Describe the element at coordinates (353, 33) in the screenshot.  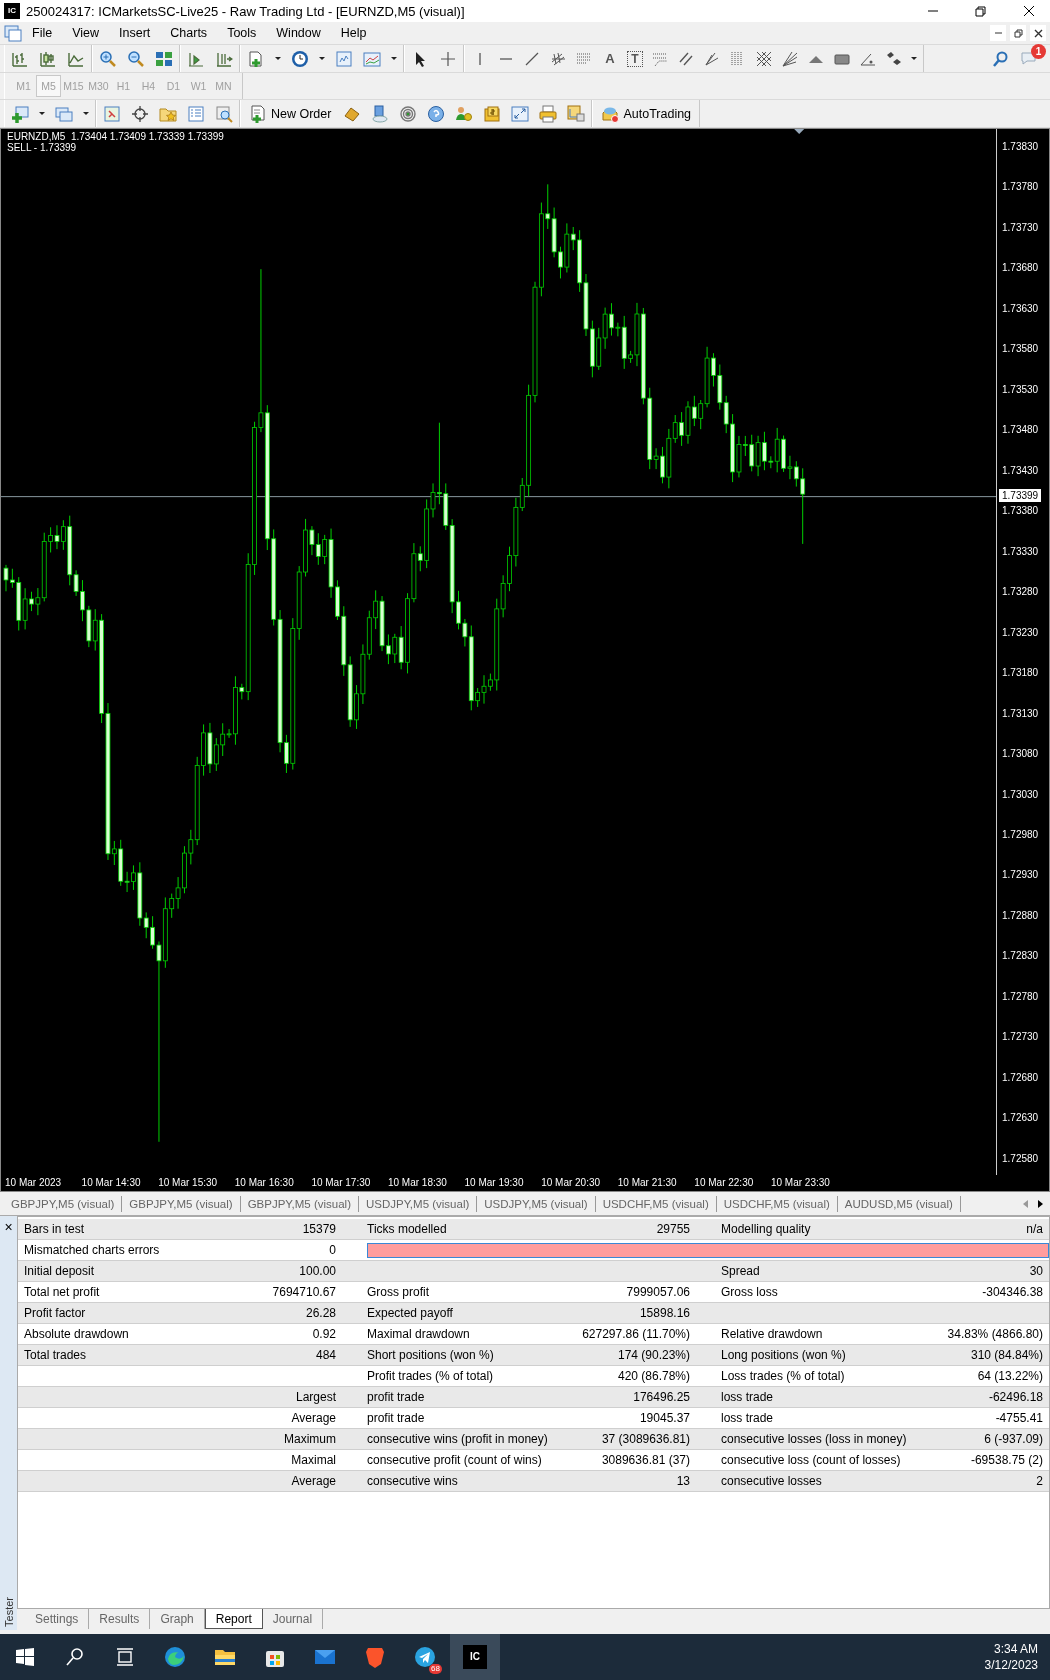
I see `menu-item: Help` at that location.